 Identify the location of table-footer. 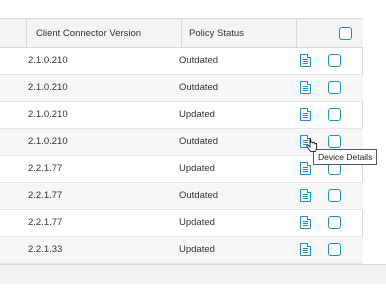
(193, 274).